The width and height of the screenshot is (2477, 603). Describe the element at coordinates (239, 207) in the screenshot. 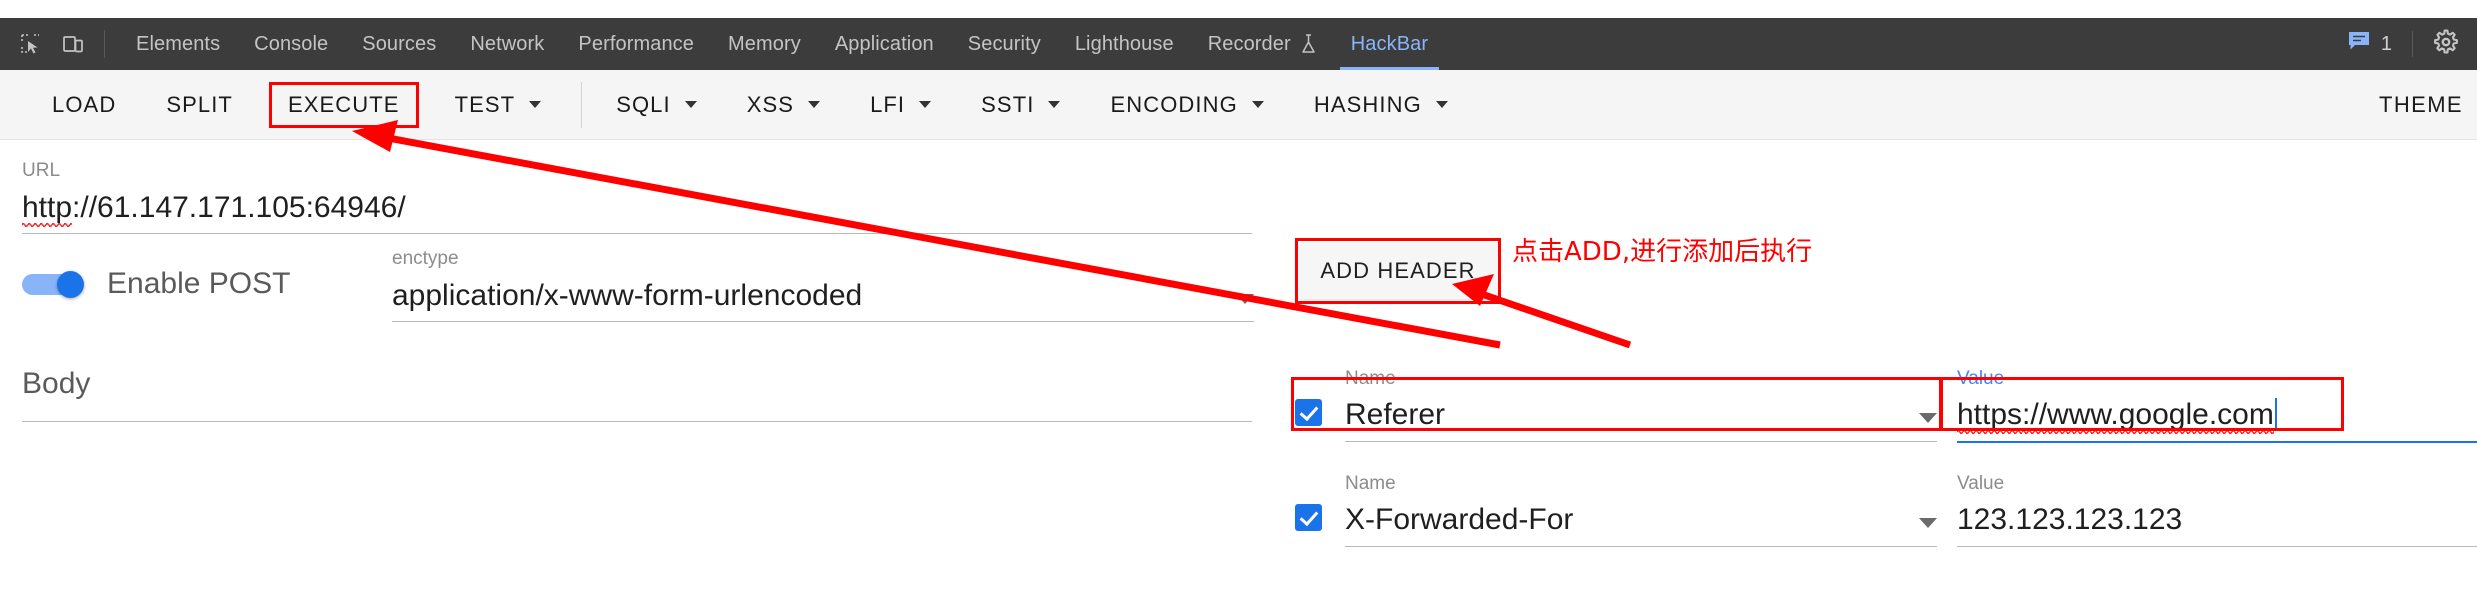

I see `url-value-rest: ://61.147.171.105:64946/` at that location.